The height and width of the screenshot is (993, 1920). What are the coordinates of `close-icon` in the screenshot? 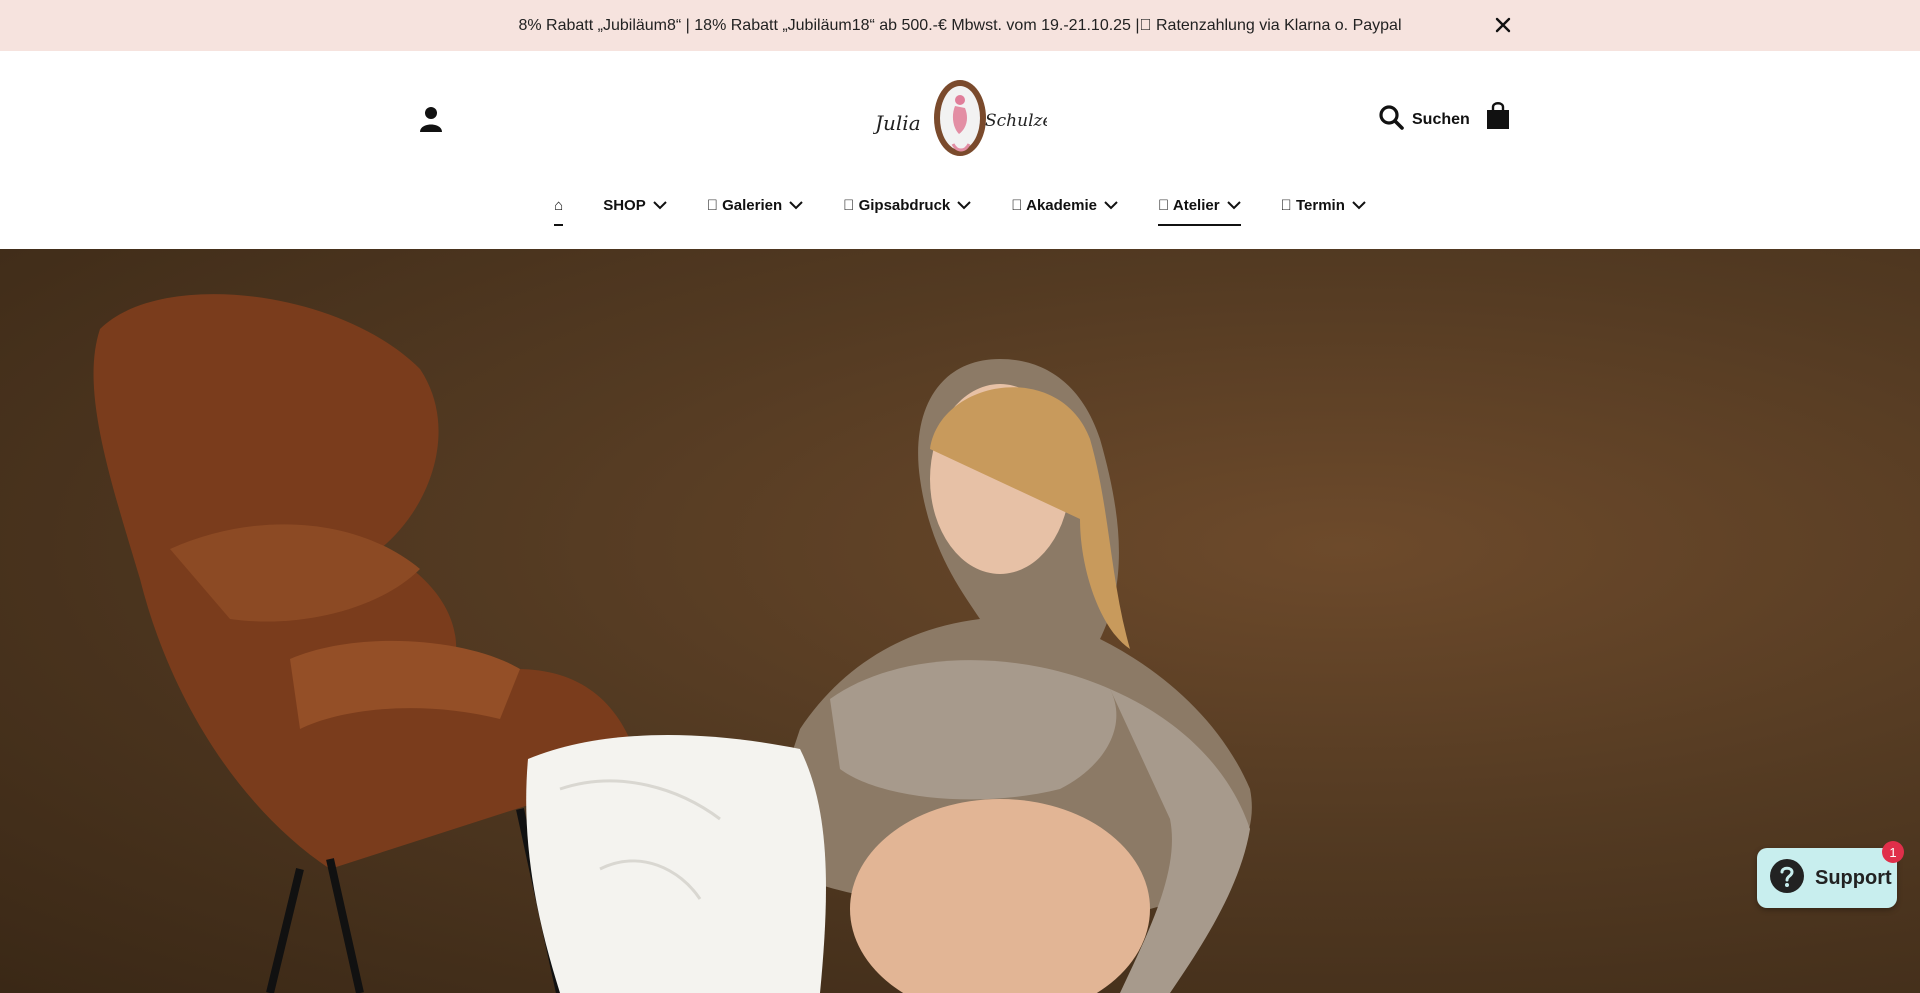 It's located at (1503, 25).